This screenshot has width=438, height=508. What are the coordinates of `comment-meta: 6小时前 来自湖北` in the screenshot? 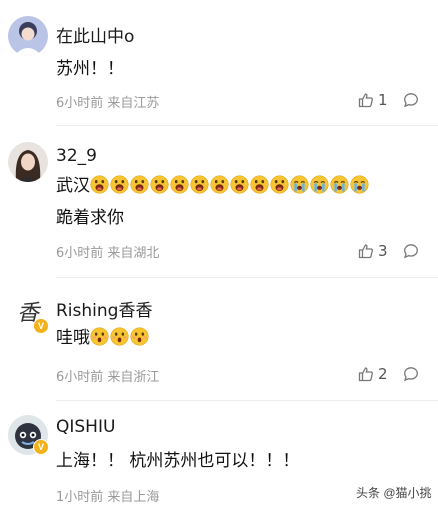 It's located at (108, 253).